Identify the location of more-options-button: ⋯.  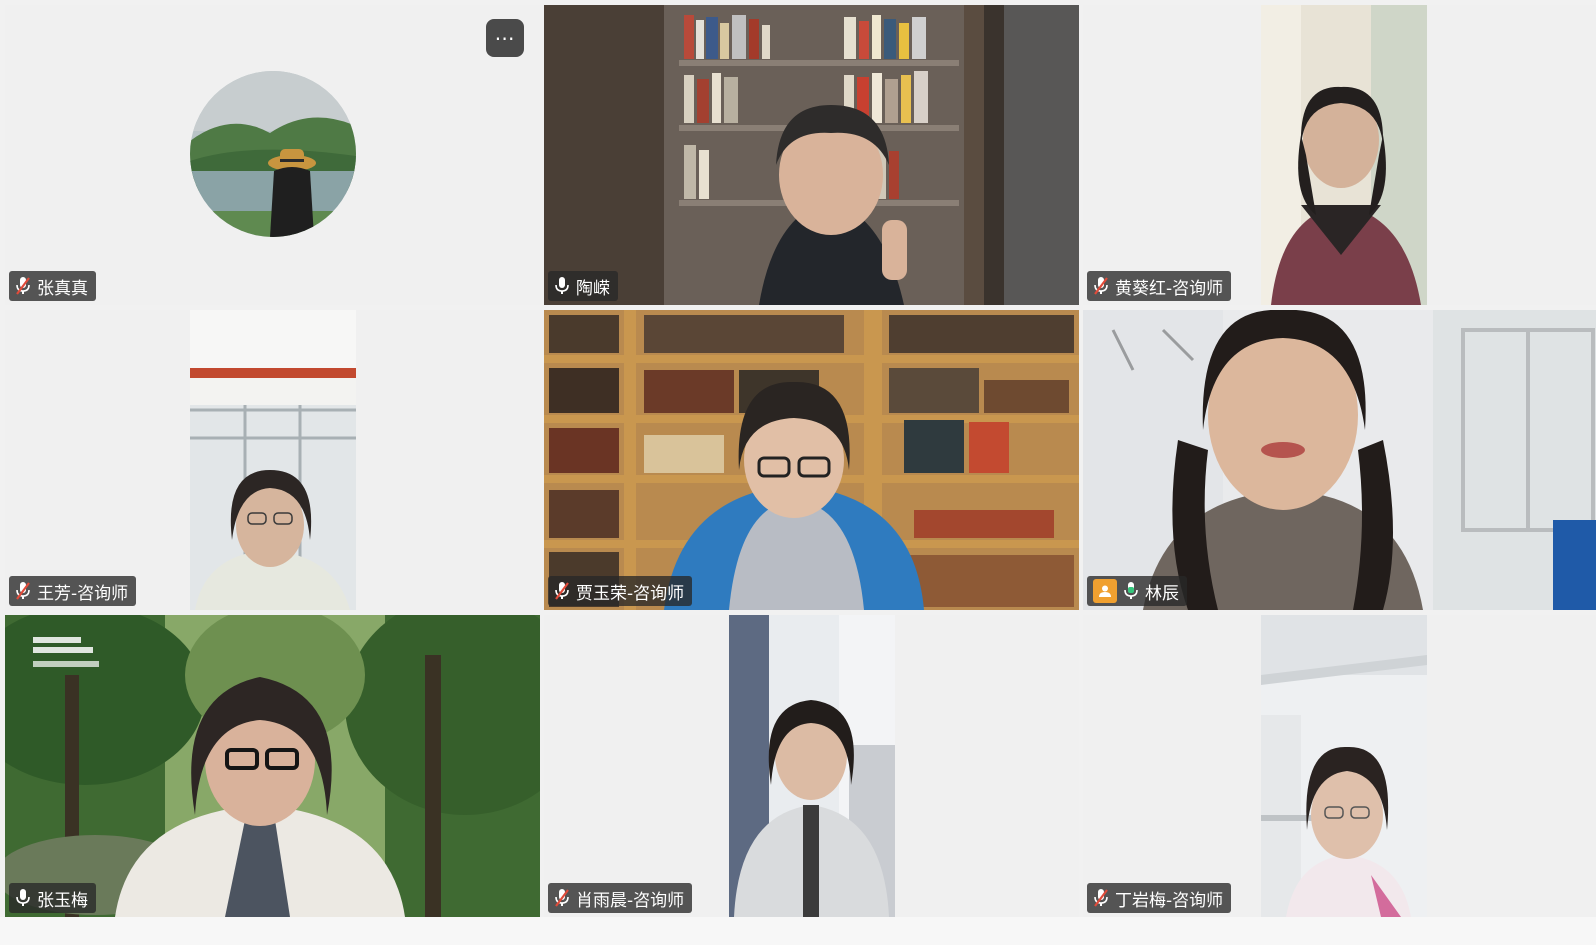
(505, 38).